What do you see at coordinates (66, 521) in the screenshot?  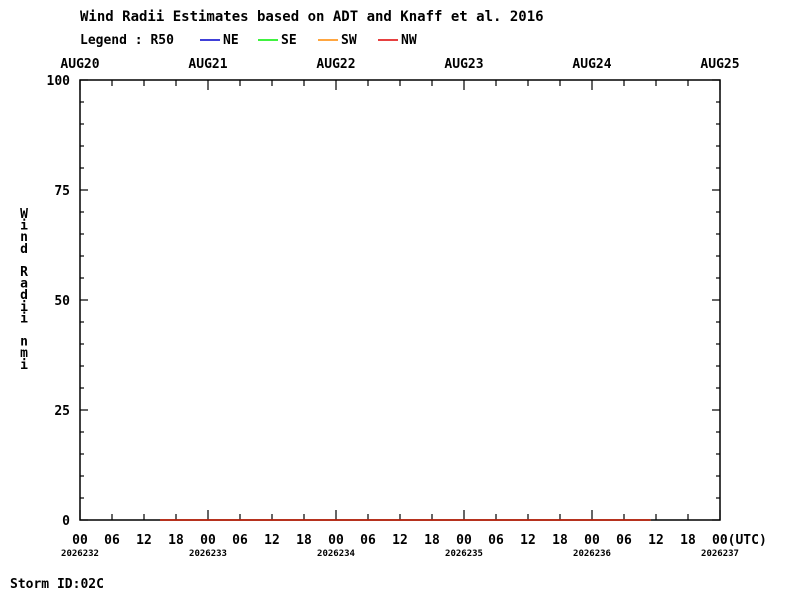 I see `y-tick-label: 0` at bounding box center [66, 521].